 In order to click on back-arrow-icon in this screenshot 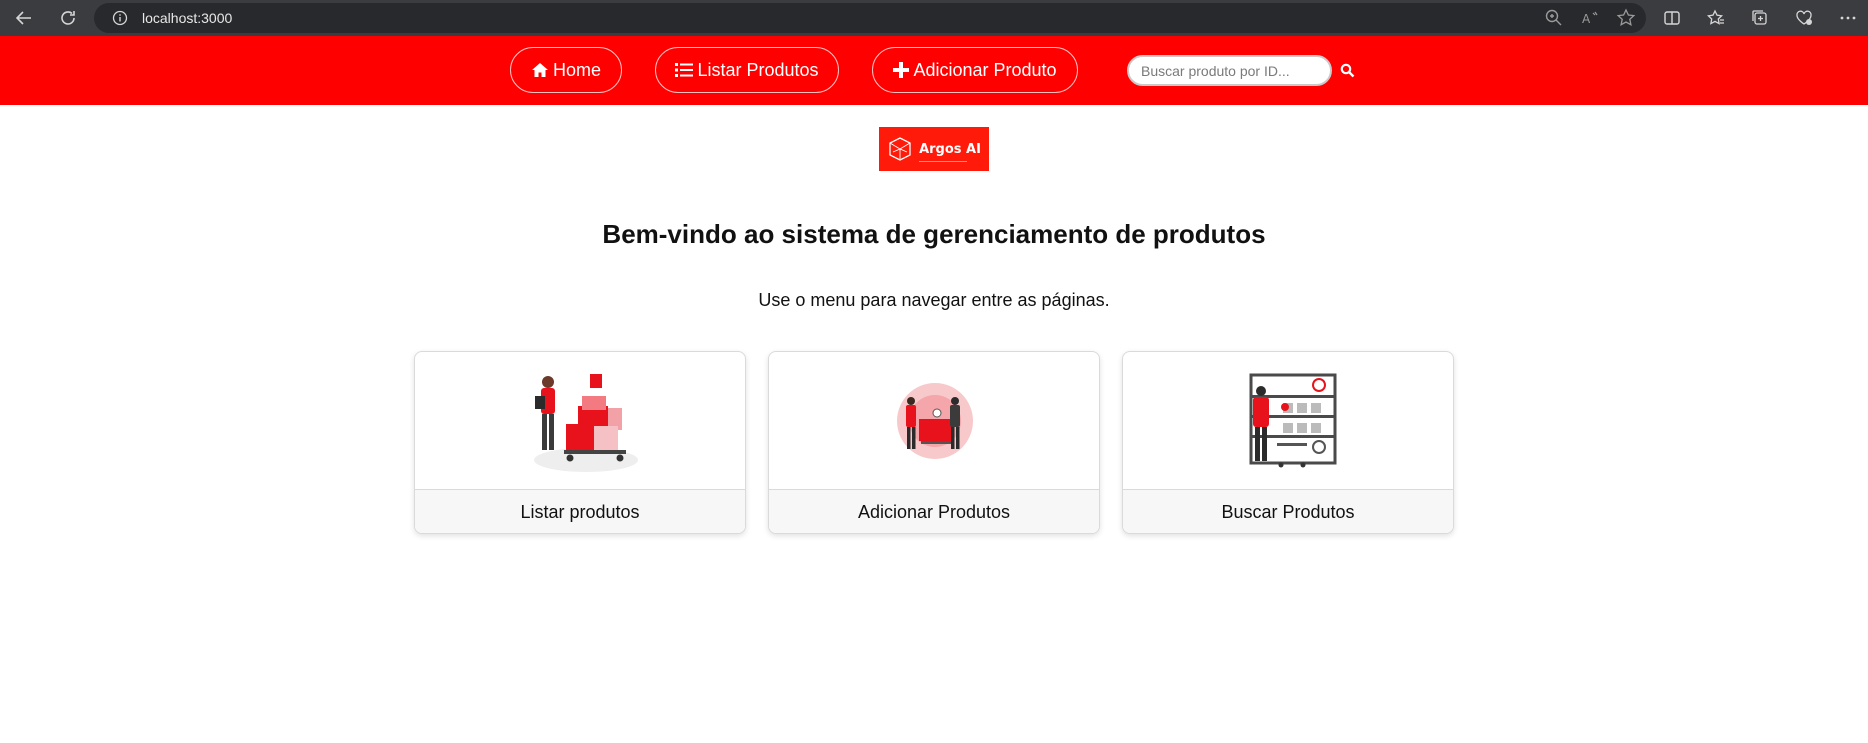, I will do `click(23, 18)`.